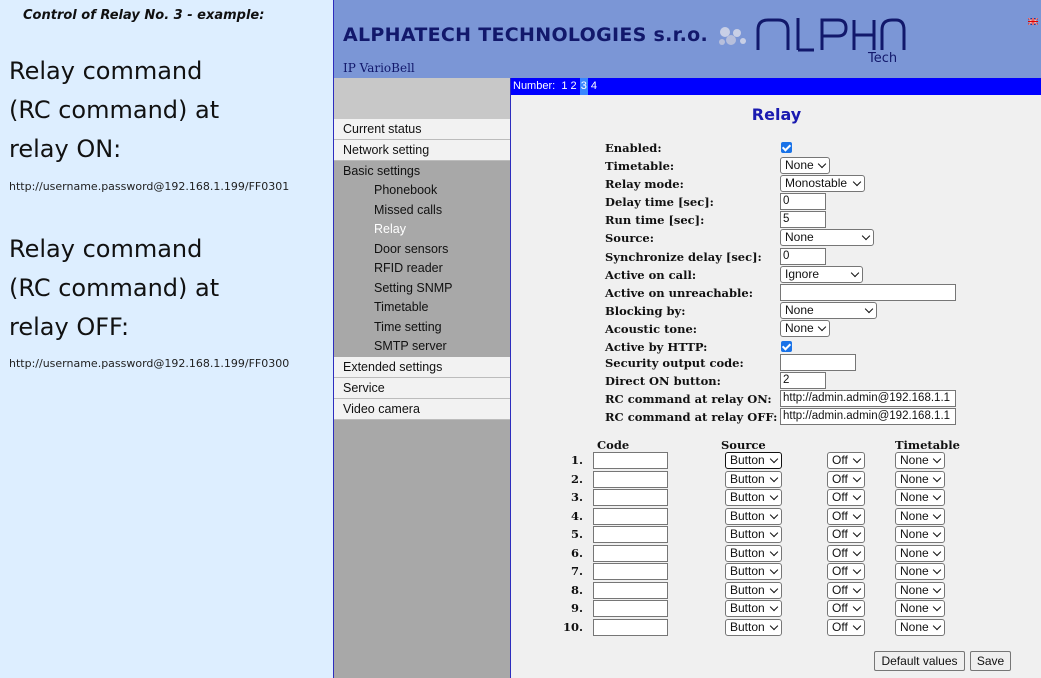 The height and width of the screenshot is (678, 1041). I want to click on field-label: Security output code:, so click(674, 363).